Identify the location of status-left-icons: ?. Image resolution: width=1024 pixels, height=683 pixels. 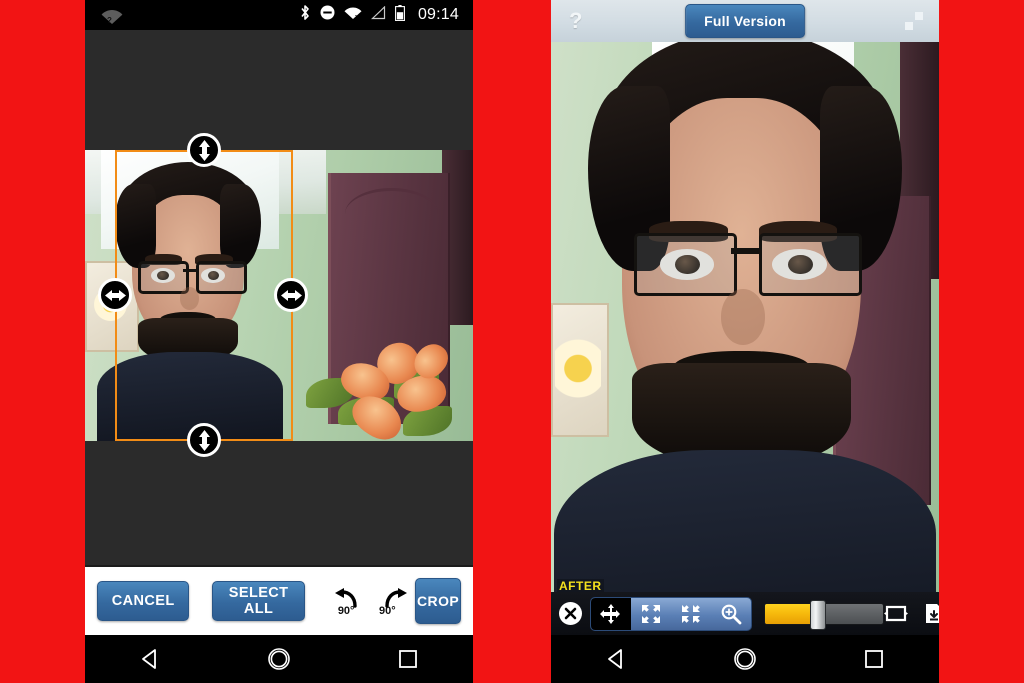
(104, 15).